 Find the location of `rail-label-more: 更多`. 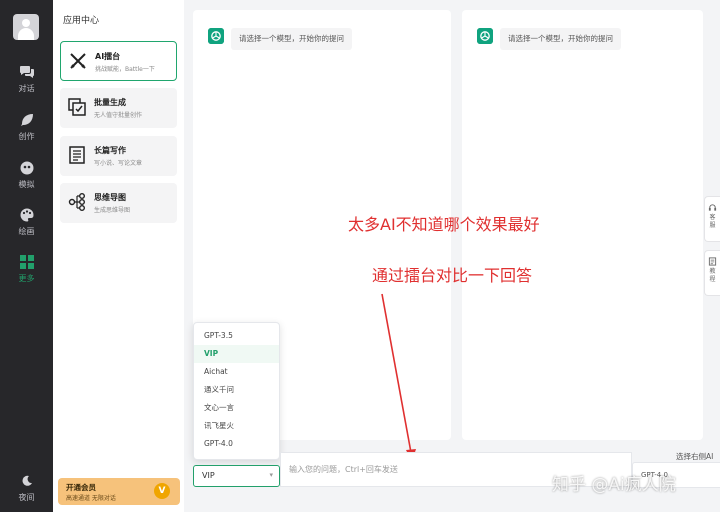

rail-label-more: 更多 is located at coordinates (26, 278).